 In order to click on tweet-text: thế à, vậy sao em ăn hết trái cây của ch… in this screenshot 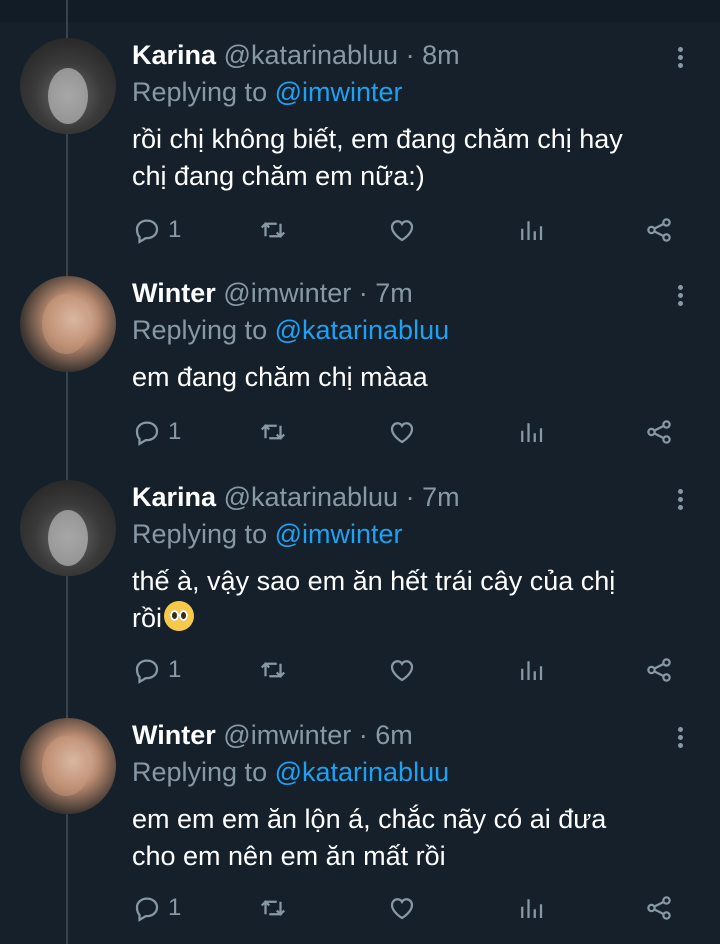, I will do `click(412, 600)`.